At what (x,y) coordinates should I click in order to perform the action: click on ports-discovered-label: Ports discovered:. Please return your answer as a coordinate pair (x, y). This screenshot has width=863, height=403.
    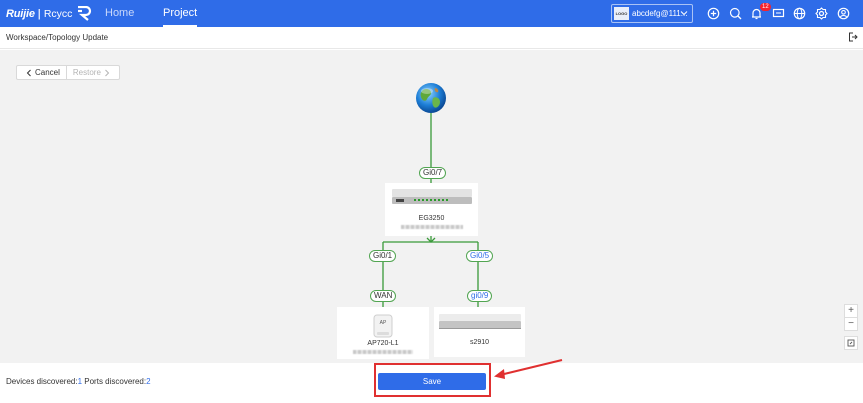
    Looking at the image, I should click on (114, 381).